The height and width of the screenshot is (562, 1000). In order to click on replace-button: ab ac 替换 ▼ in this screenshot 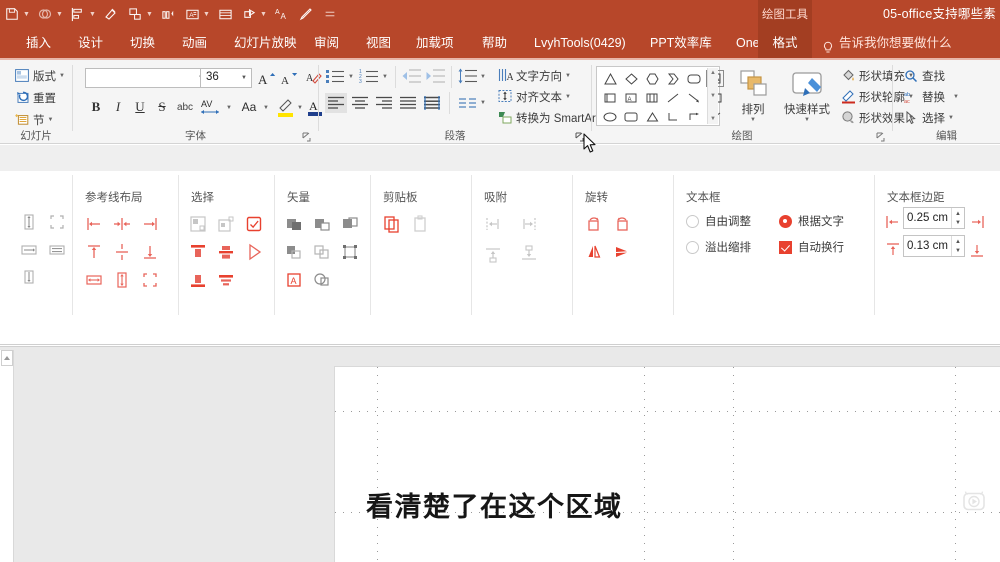, I will do `click(931, 96)`.